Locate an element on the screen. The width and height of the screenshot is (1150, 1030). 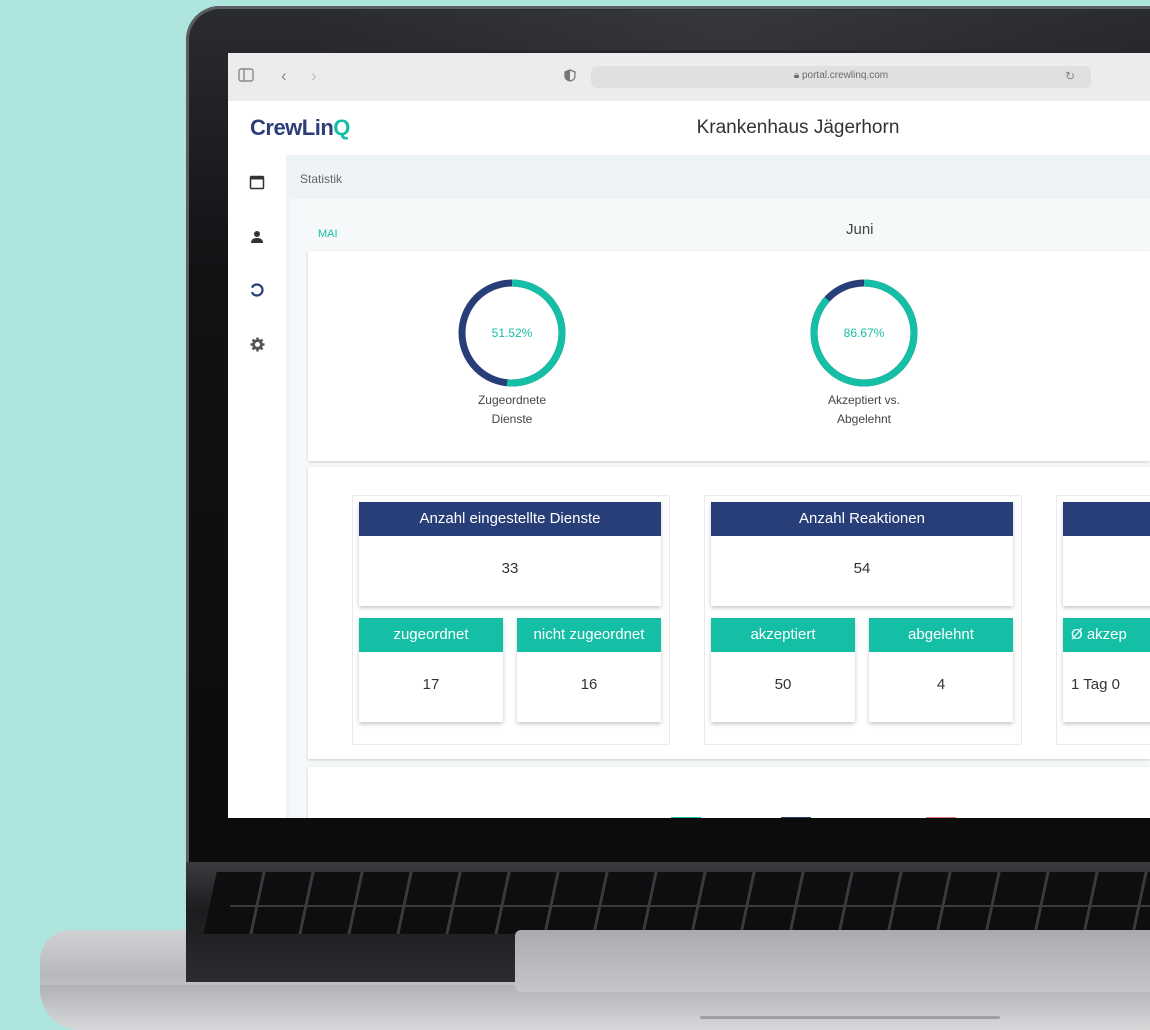
stat-box-unassigned: nicht zugeordnet 16 is located at coordinates (589, 670).